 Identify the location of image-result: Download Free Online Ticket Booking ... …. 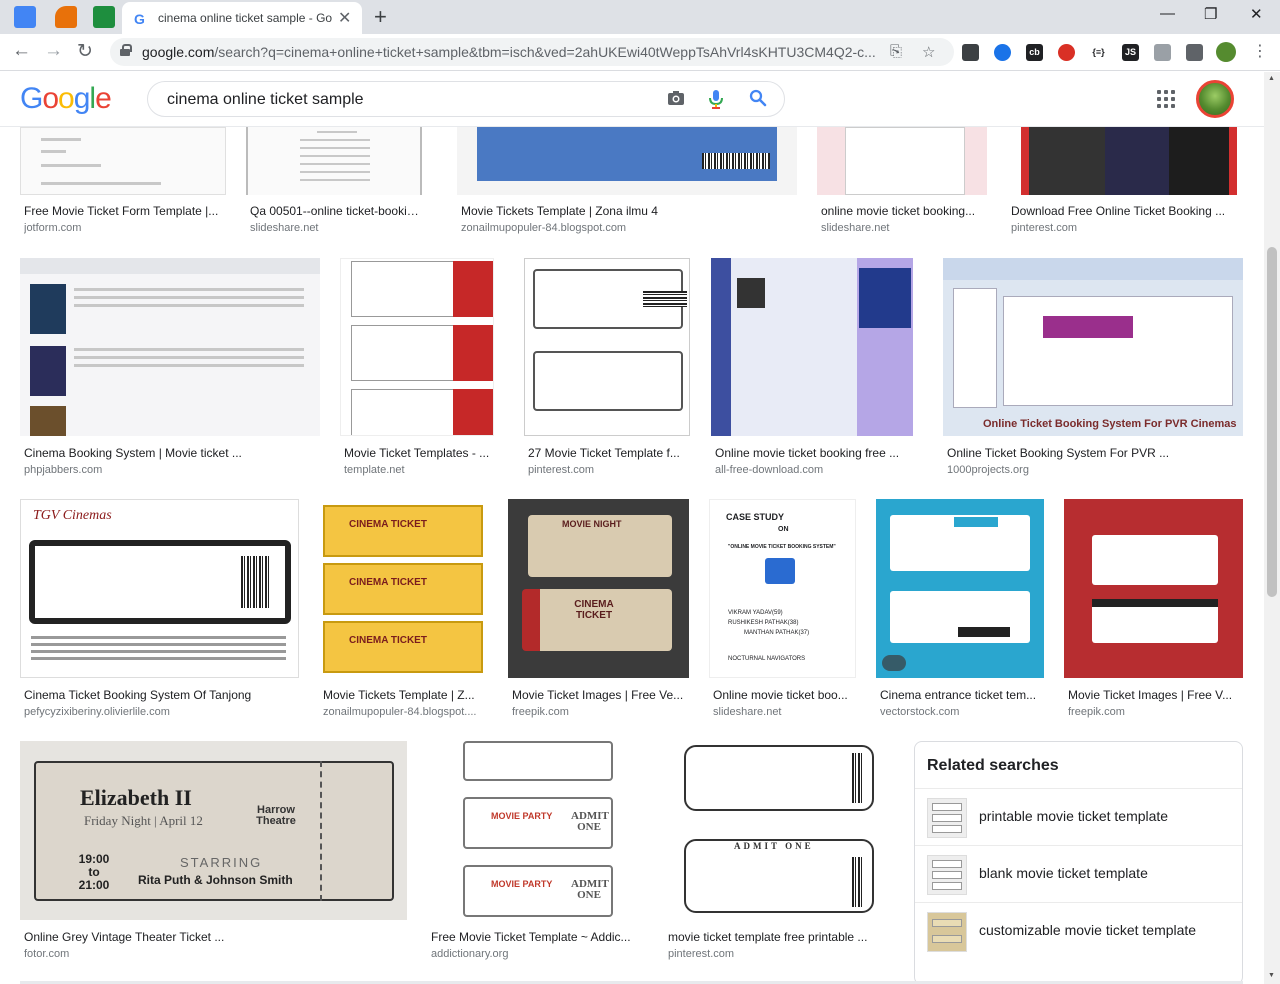
(1125, 182).